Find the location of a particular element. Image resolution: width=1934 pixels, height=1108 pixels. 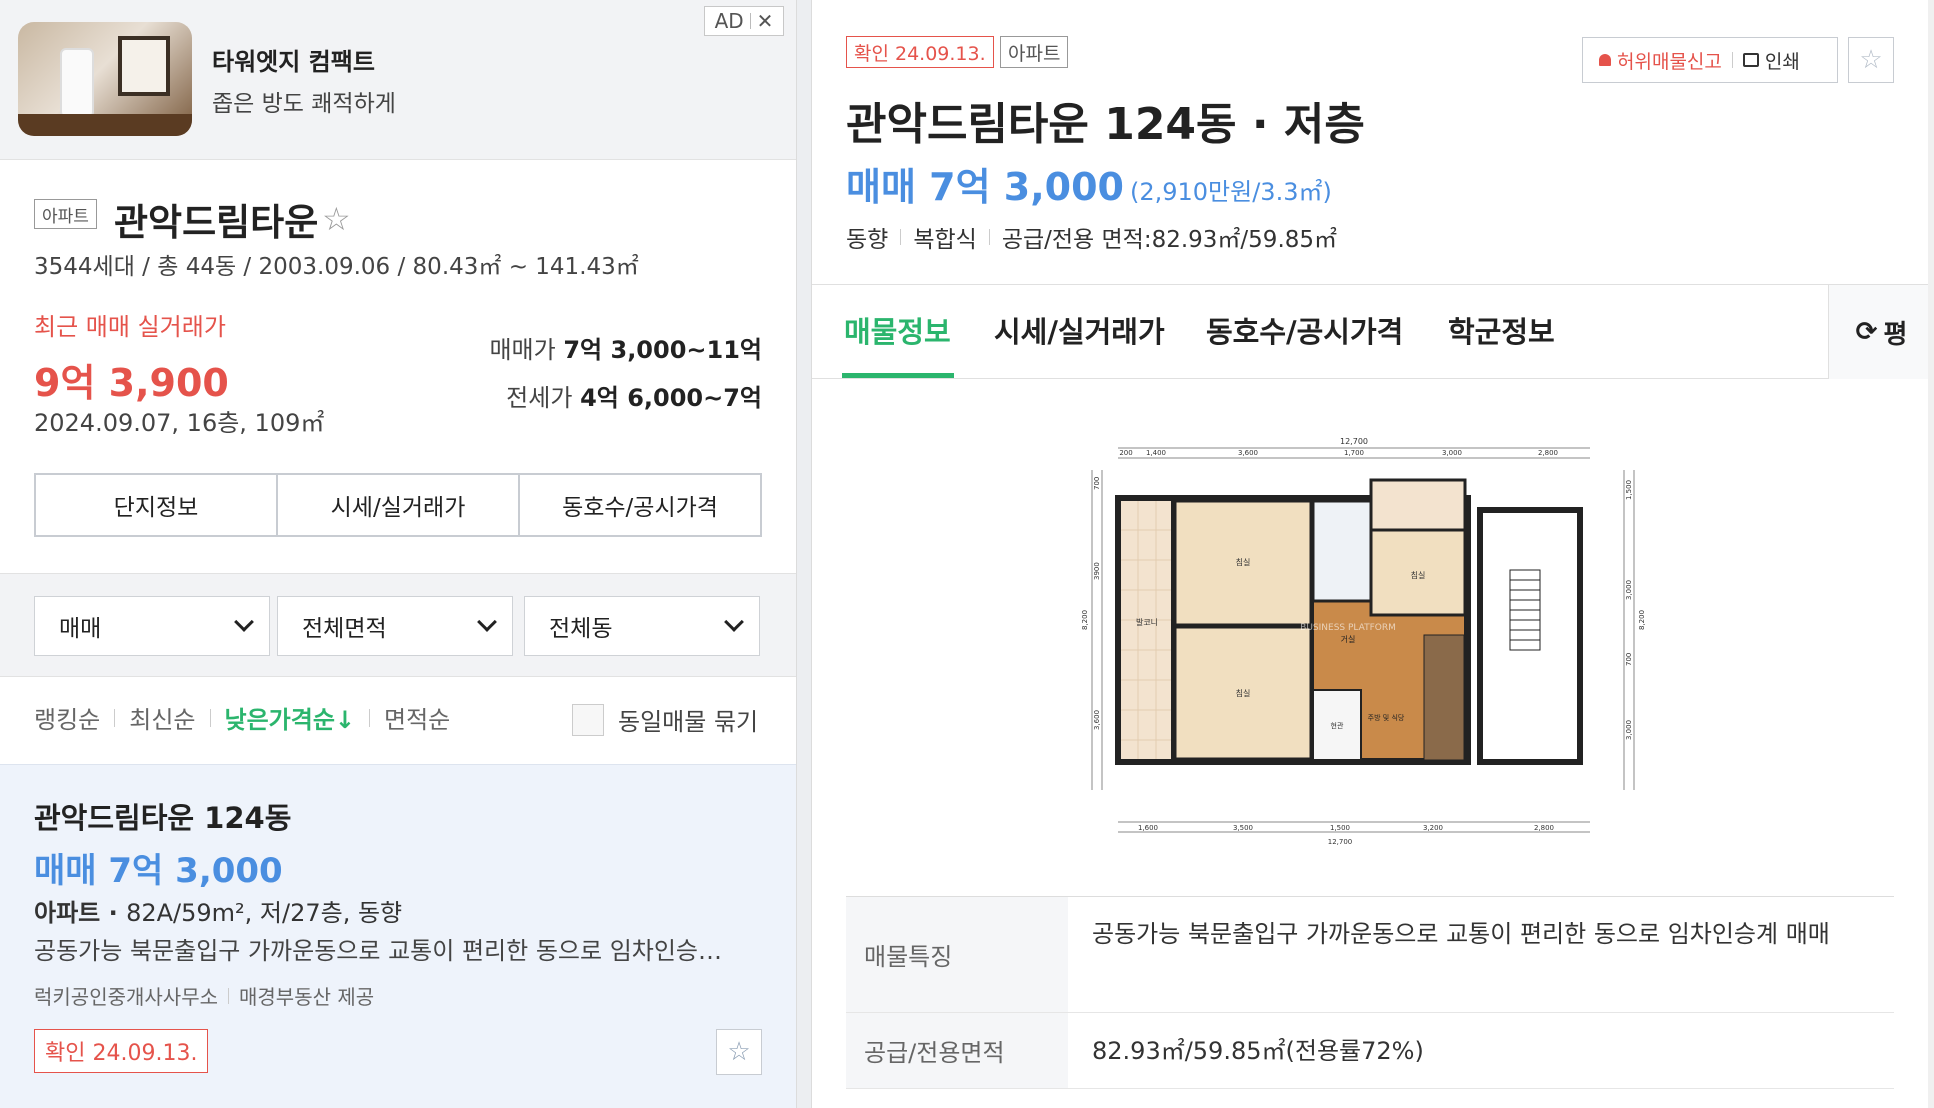

table-row: 공급/전용면적 82.93㎡/59.85㎡(전용률72%) is located at coordinates (1370, 1051).